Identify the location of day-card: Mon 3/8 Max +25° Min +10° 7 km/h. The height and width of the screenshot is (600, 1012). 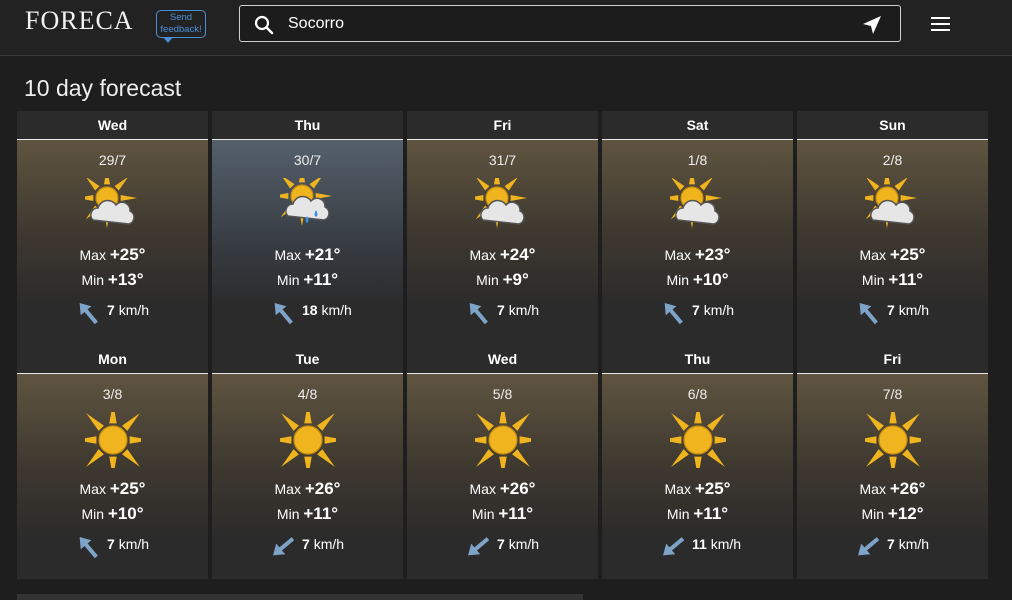
(112, 462).